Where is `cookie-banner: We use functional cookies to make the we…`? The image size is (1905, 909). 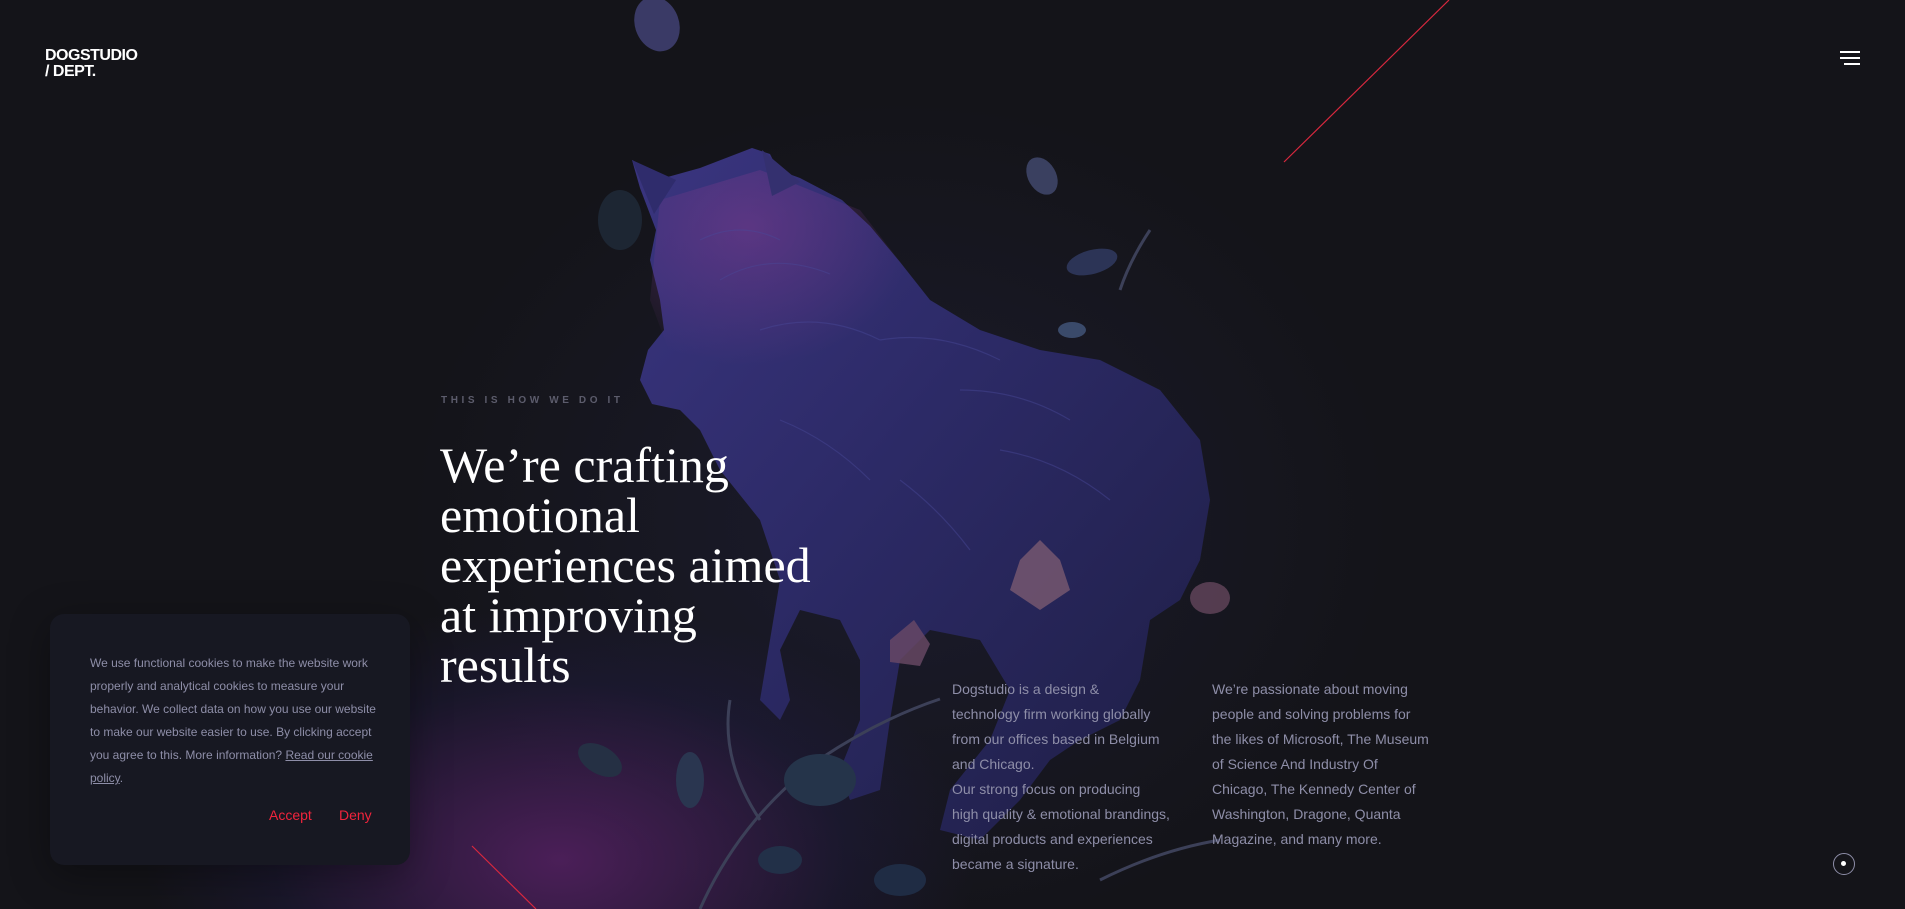
cookie-banner: We use functional cookies to make the we… is located at coordinates (230, 739).